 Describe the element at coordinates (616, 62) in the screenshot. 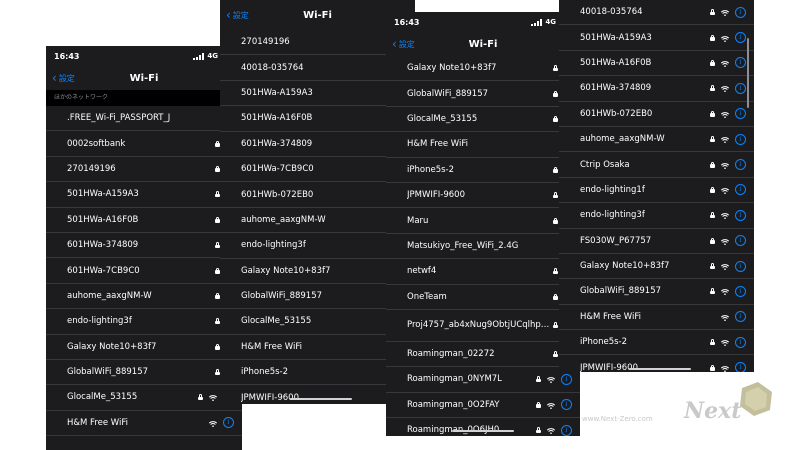

I see `network-name: 501HWa-A16F0B` at that location.